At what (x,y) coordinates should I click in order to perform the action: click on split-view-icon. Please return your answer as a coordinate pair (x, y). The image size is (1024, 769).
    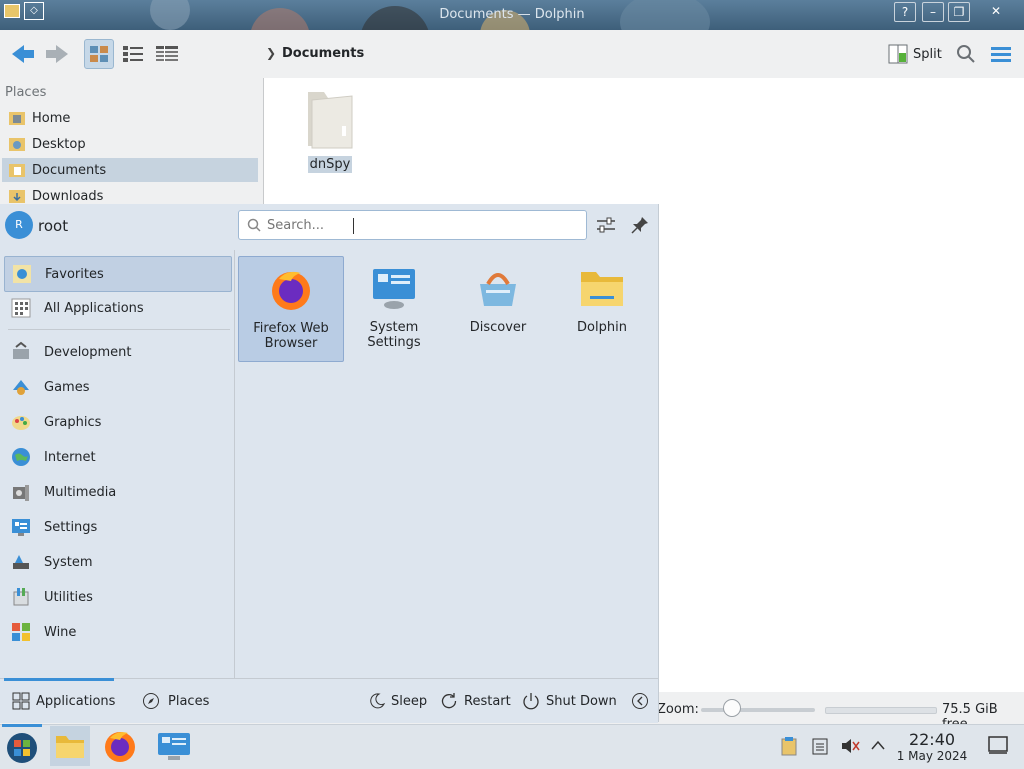
    Looking at the image, I should click on (898, 54).